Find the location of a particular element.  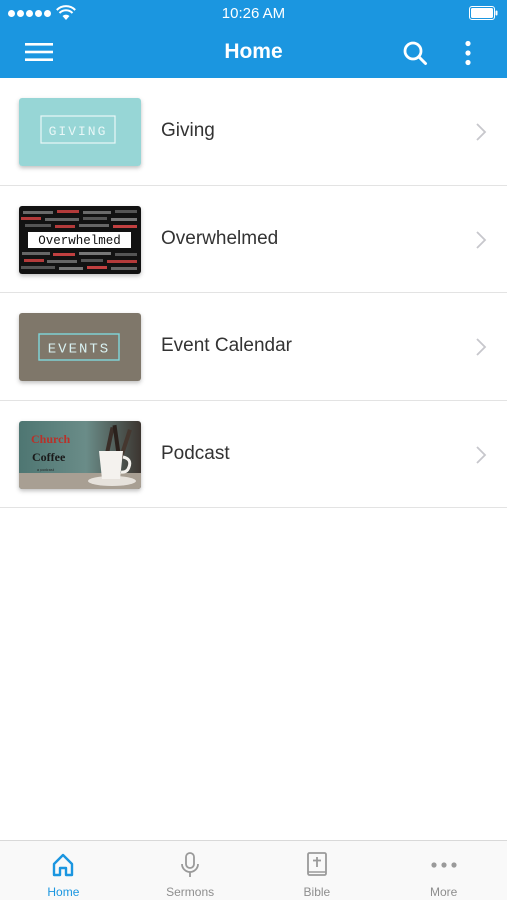

overflow-menu-button is located at coordinates (468, 53).